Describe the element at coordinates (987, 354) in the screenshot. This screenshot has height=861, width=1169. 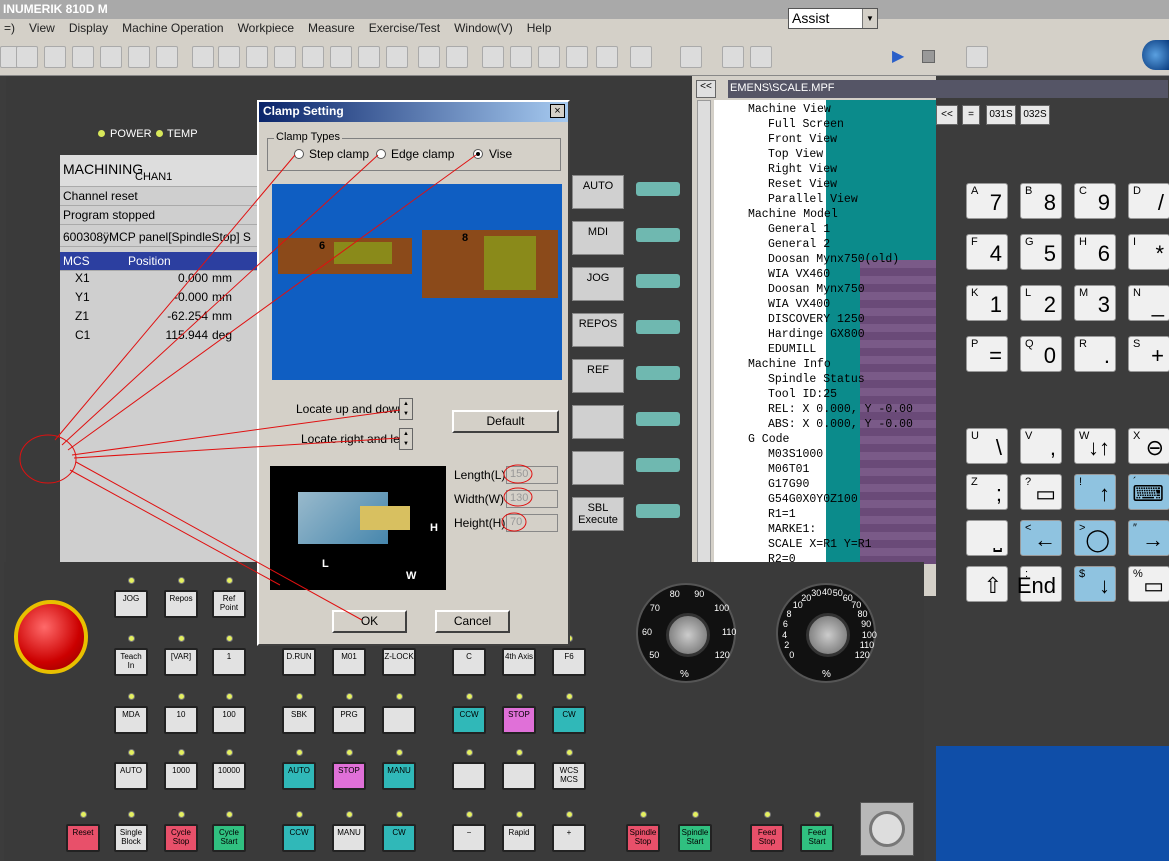
I see `key-12: P =` at that location.